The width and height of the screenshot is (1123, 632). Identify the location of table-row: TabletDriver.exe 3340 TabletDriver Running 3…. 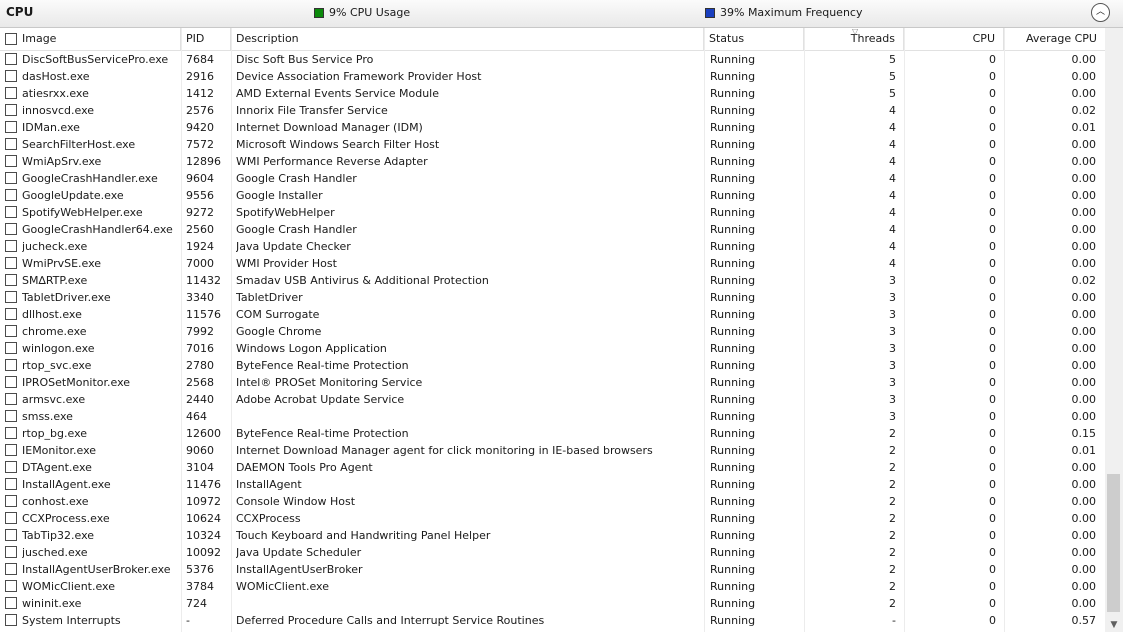
(552, 297).